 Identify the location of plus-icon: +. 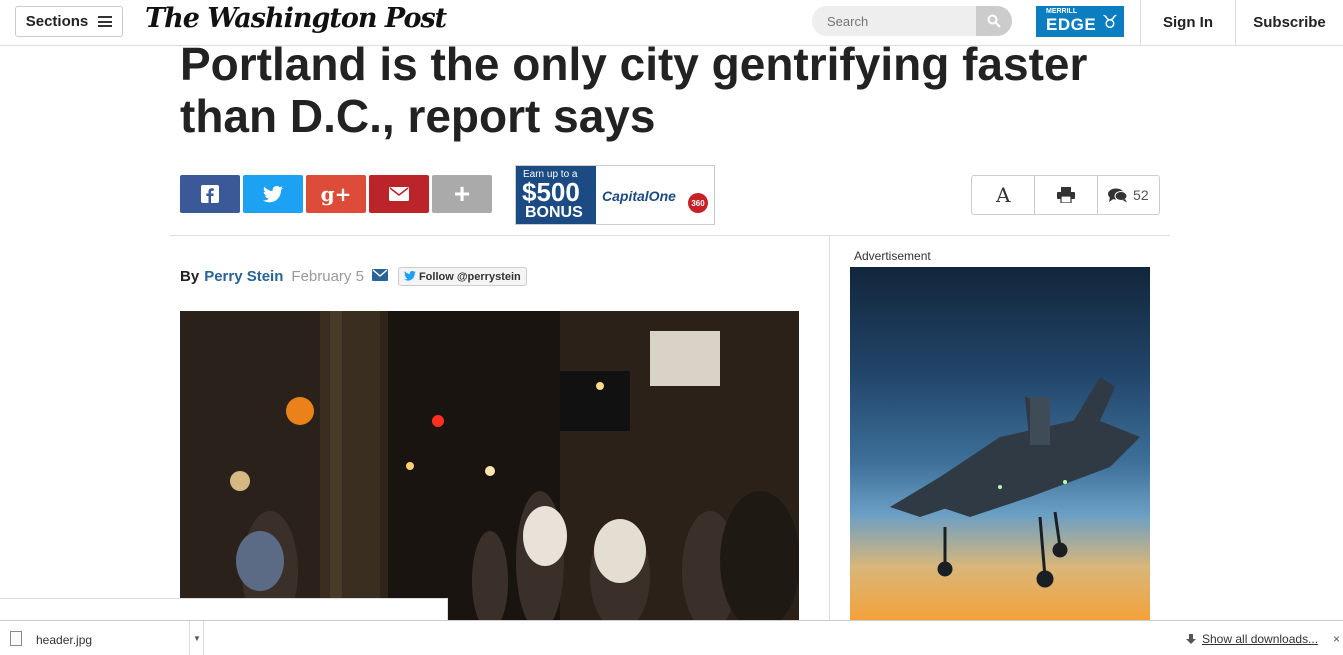
(462, 193).